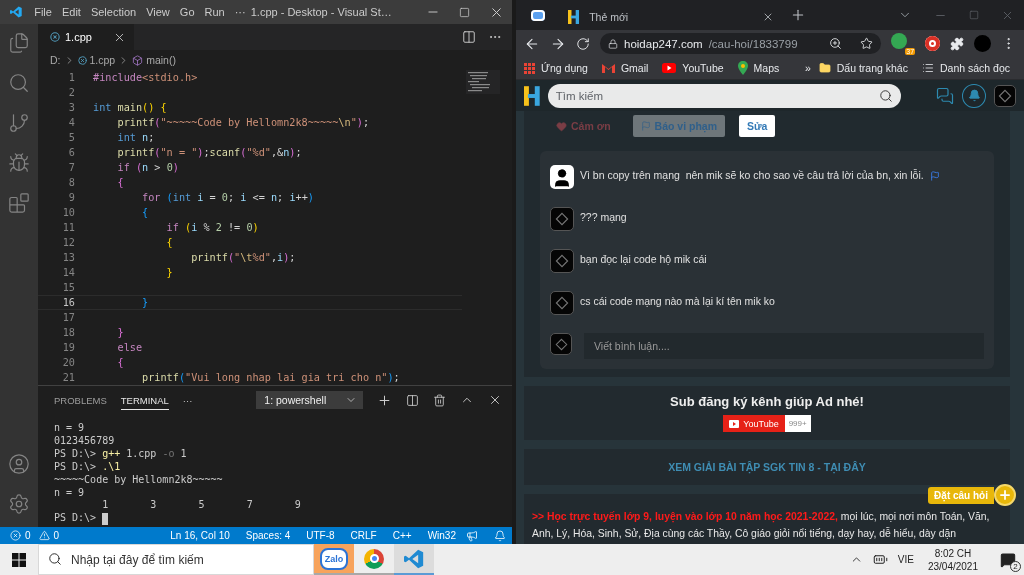 The width and height of the screenshot is (1024, 575). I want to click on bookmark-folder: Dấu trang khác, so click(866, 68).